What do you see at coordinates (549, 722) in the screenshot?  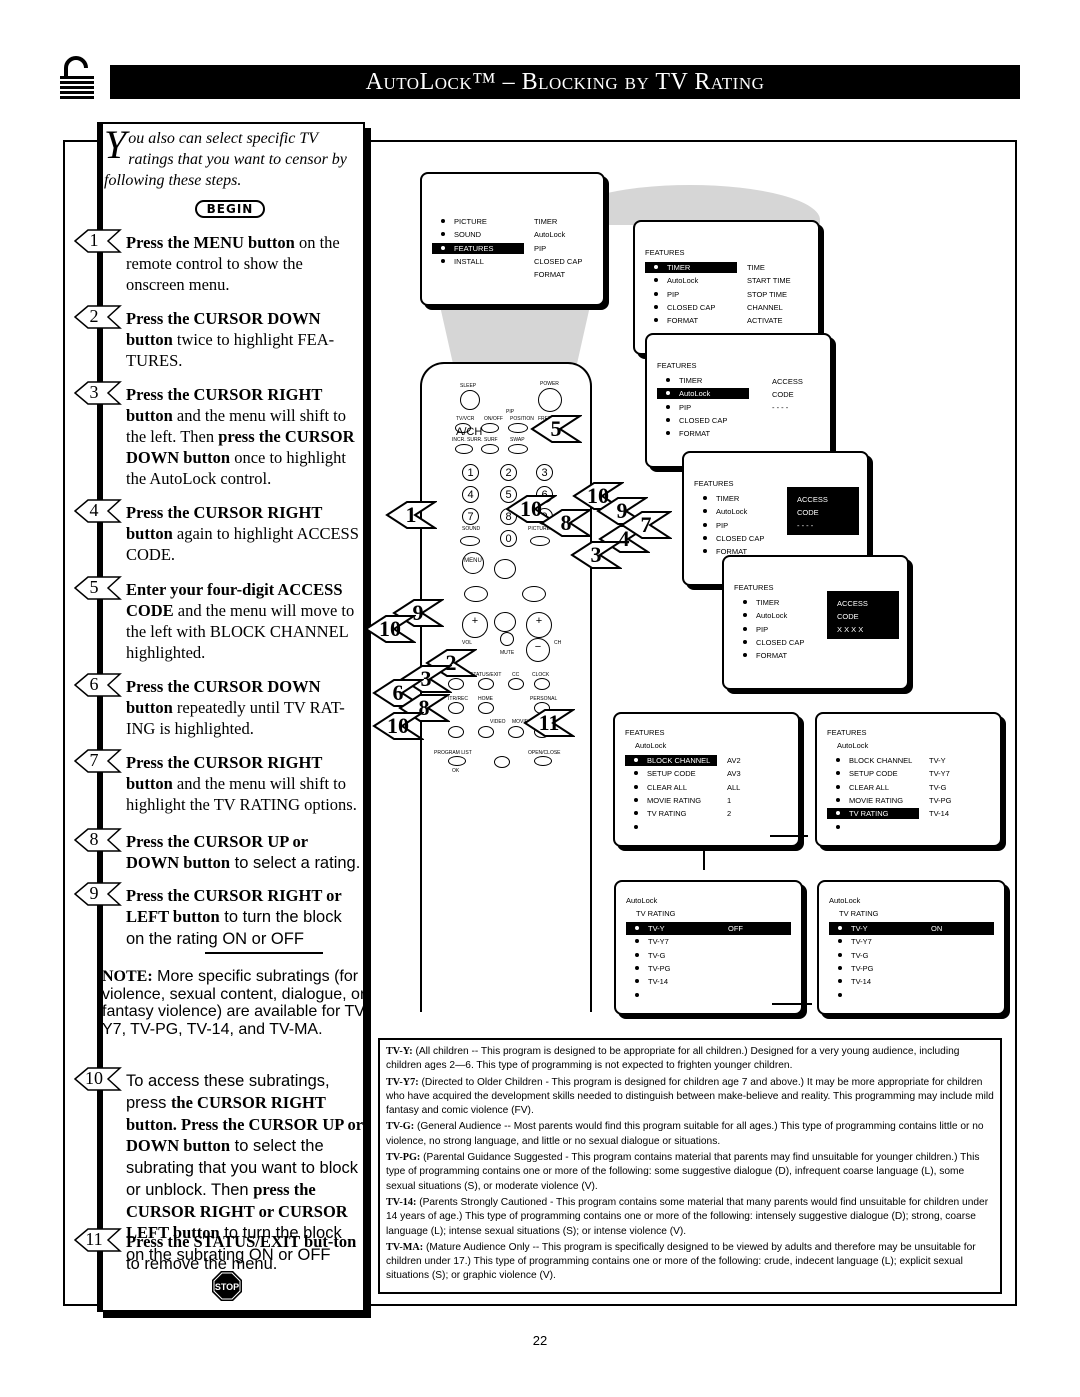 I see `callout-number: 11` at bounding box center [549, 722].